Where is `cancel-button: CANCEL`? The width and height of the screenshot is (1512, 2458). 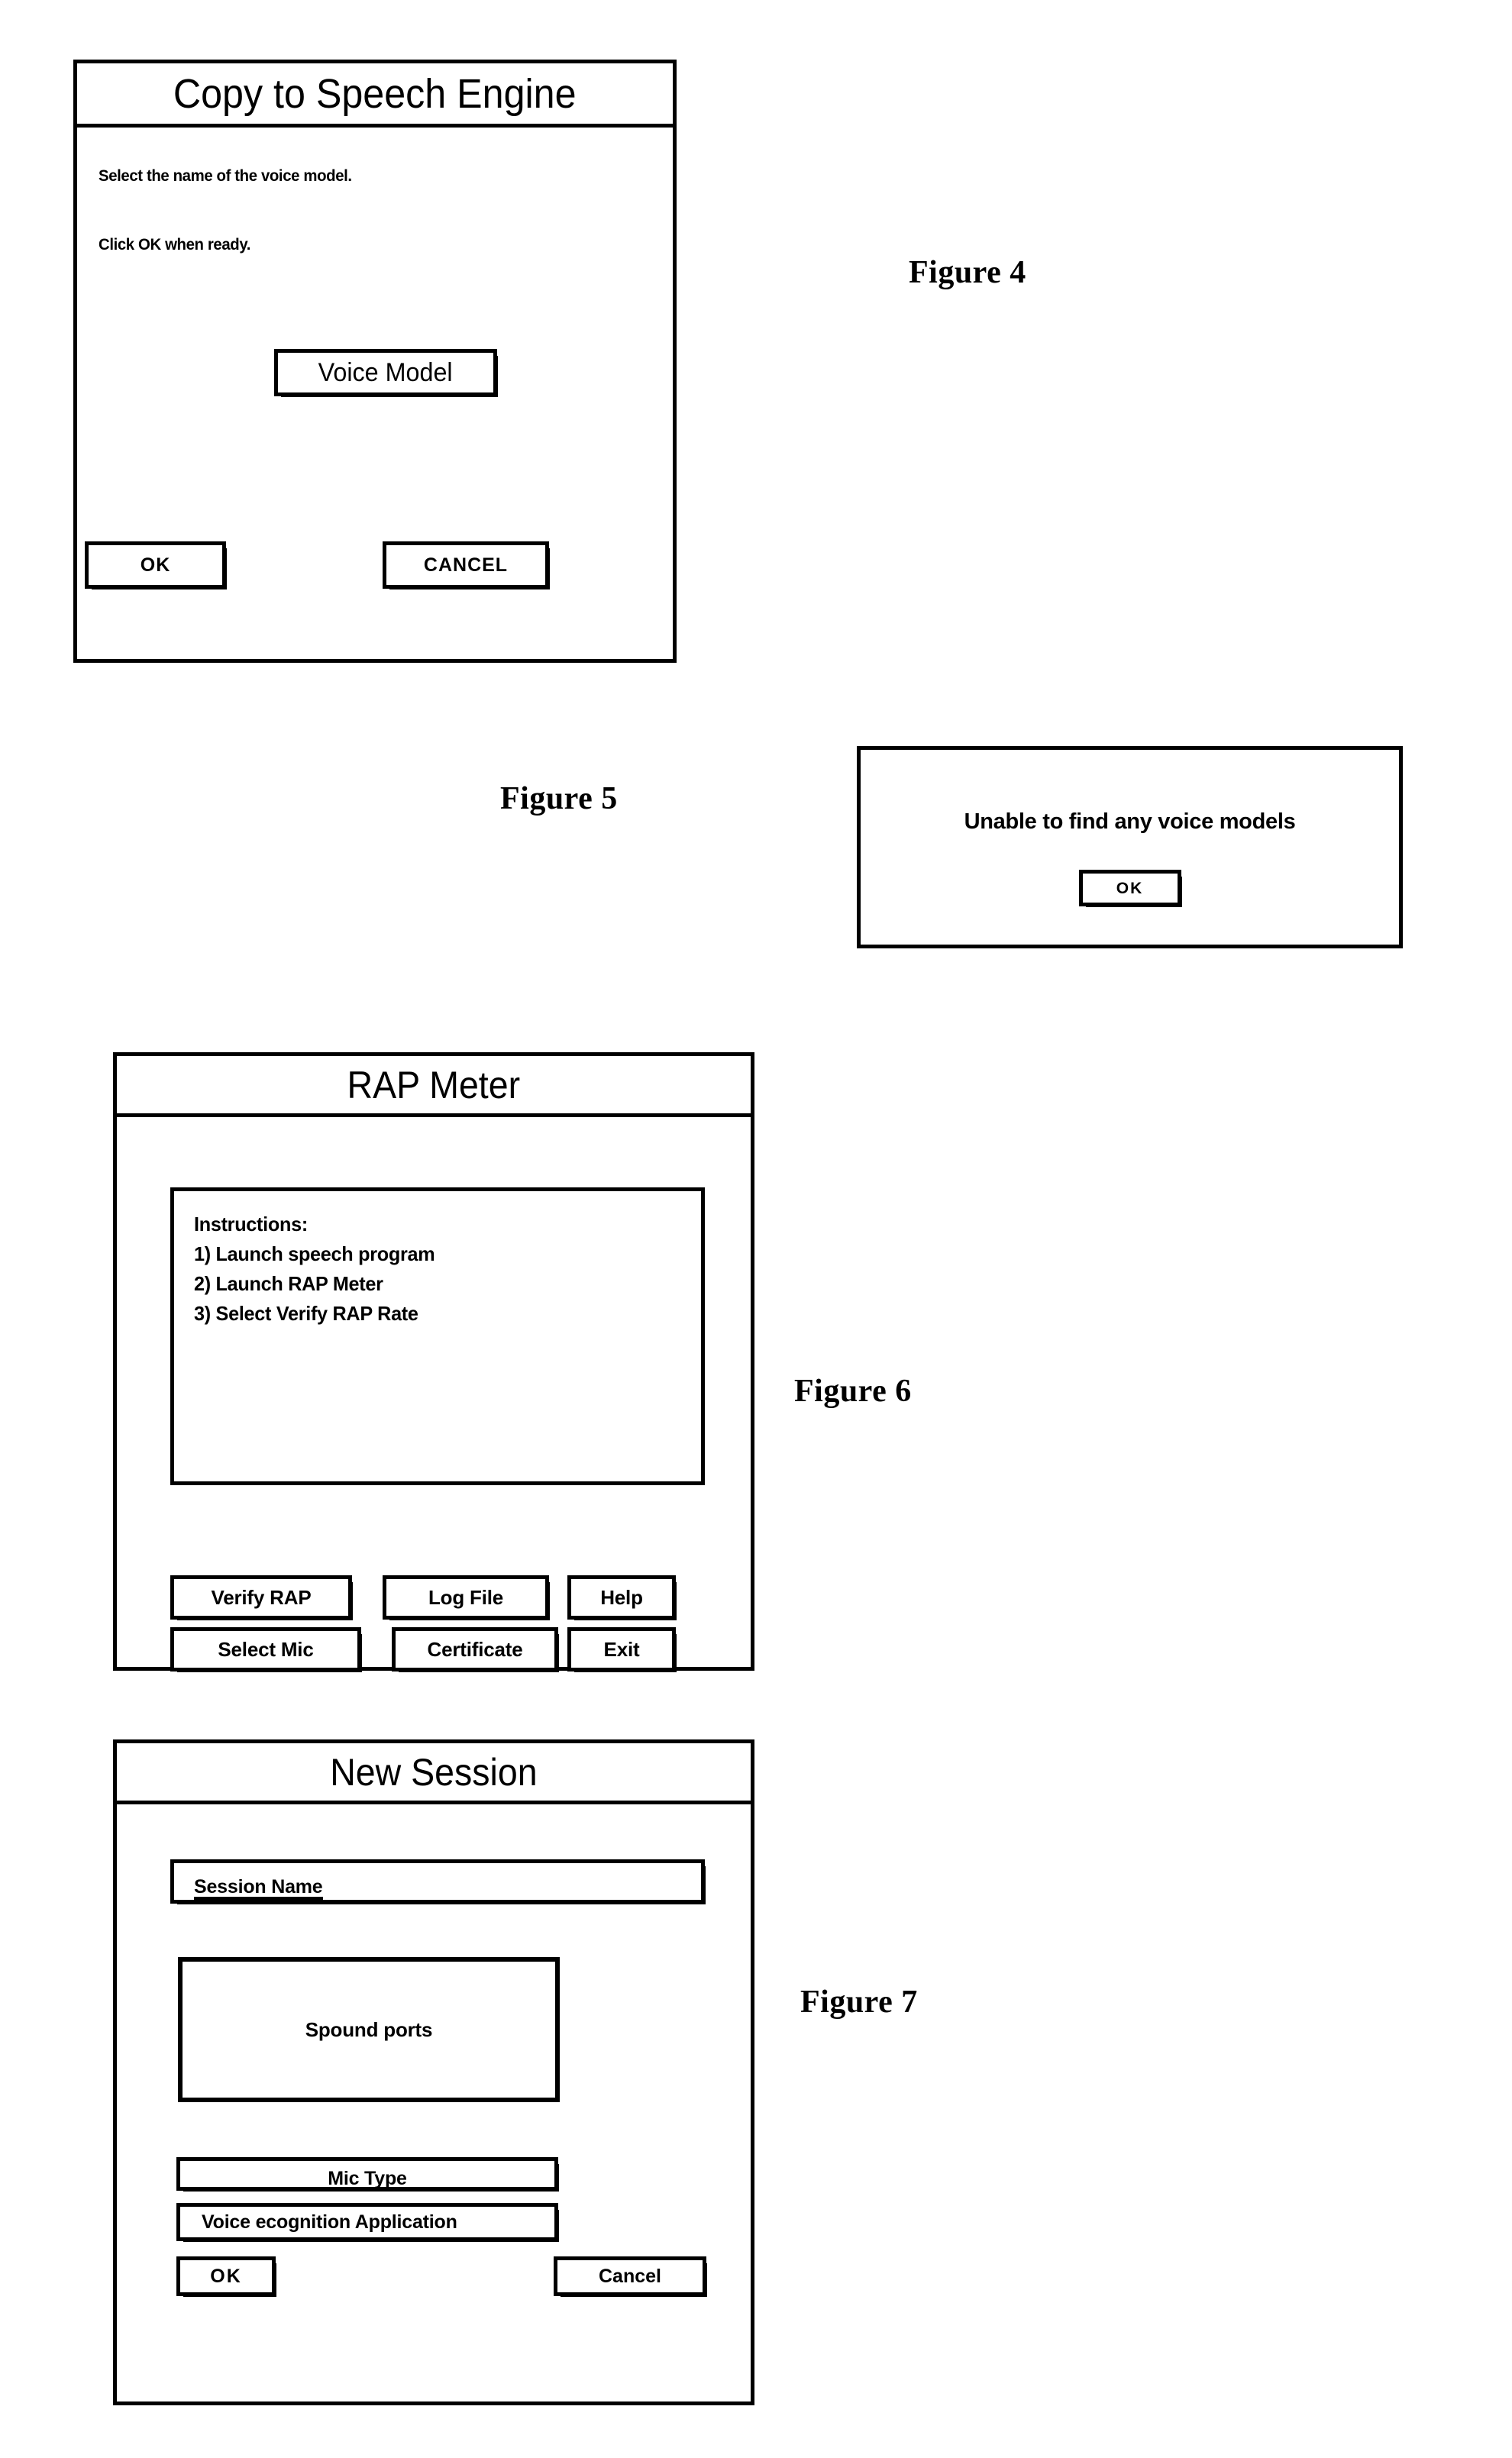 cancel-button: CANCEL is located at coordinates (466, 565).